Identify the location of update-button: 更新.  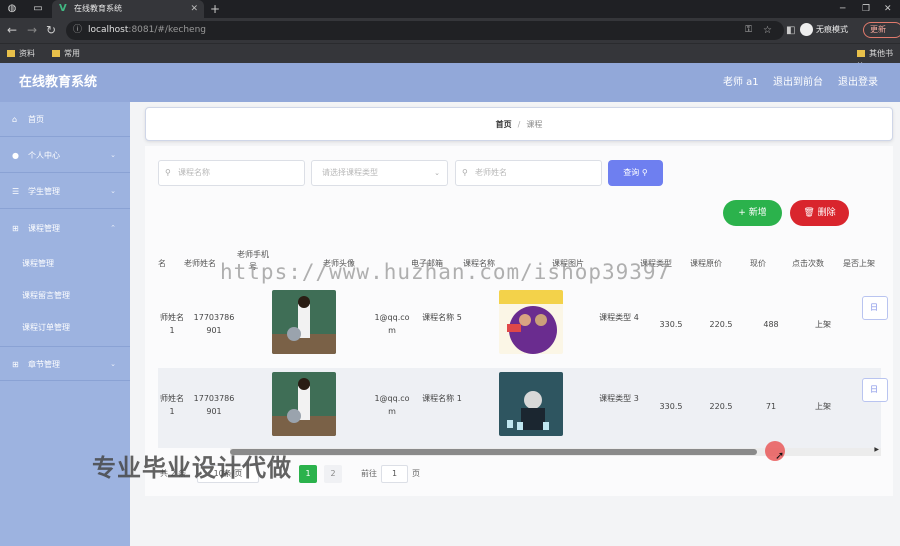
(881, 30).